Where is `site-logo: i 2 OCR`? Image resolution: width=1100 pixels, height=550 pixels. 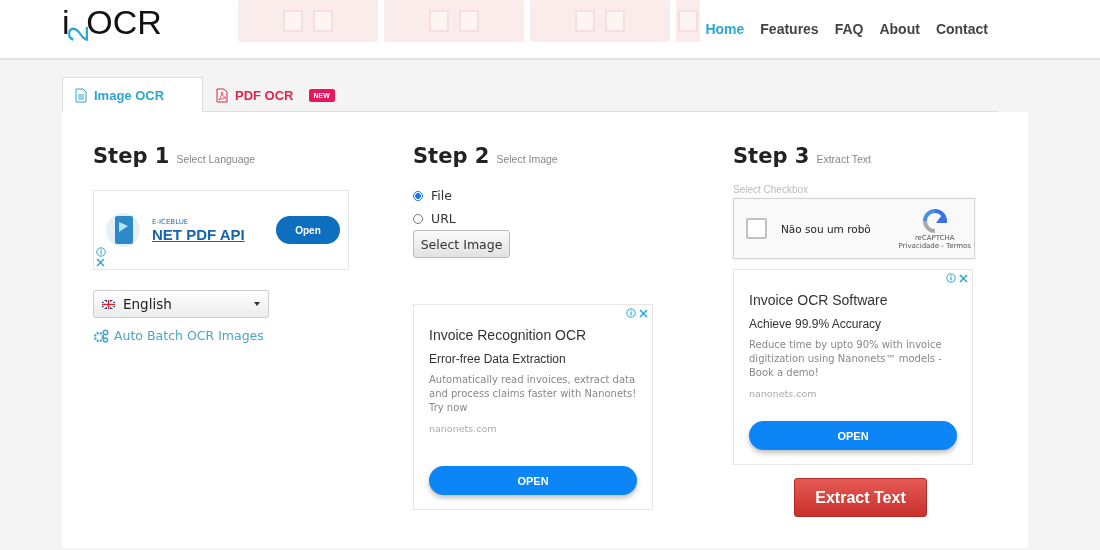 site-logo: i 2 OCR is located at coordinates (150, 22).